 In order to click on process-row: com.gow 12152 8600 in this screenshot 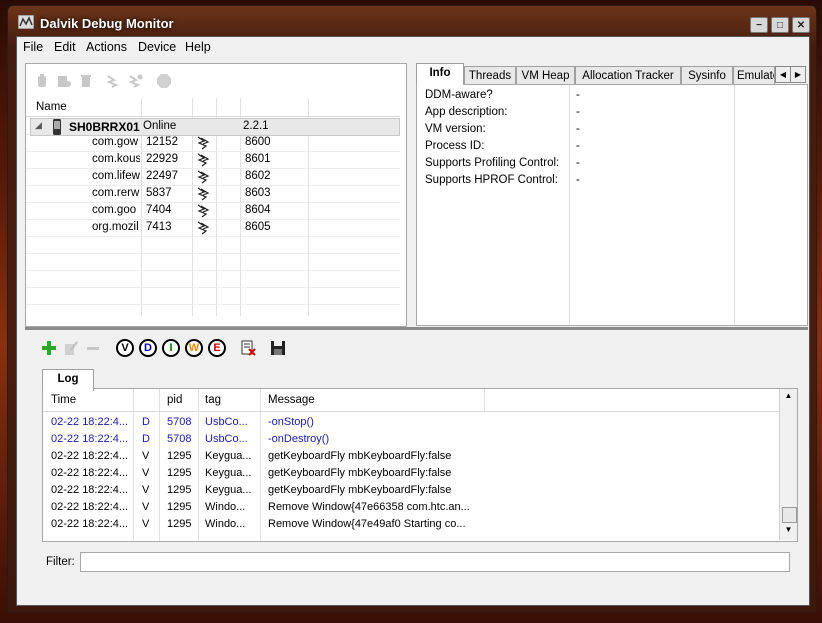, I will do `click(213, 143)`.